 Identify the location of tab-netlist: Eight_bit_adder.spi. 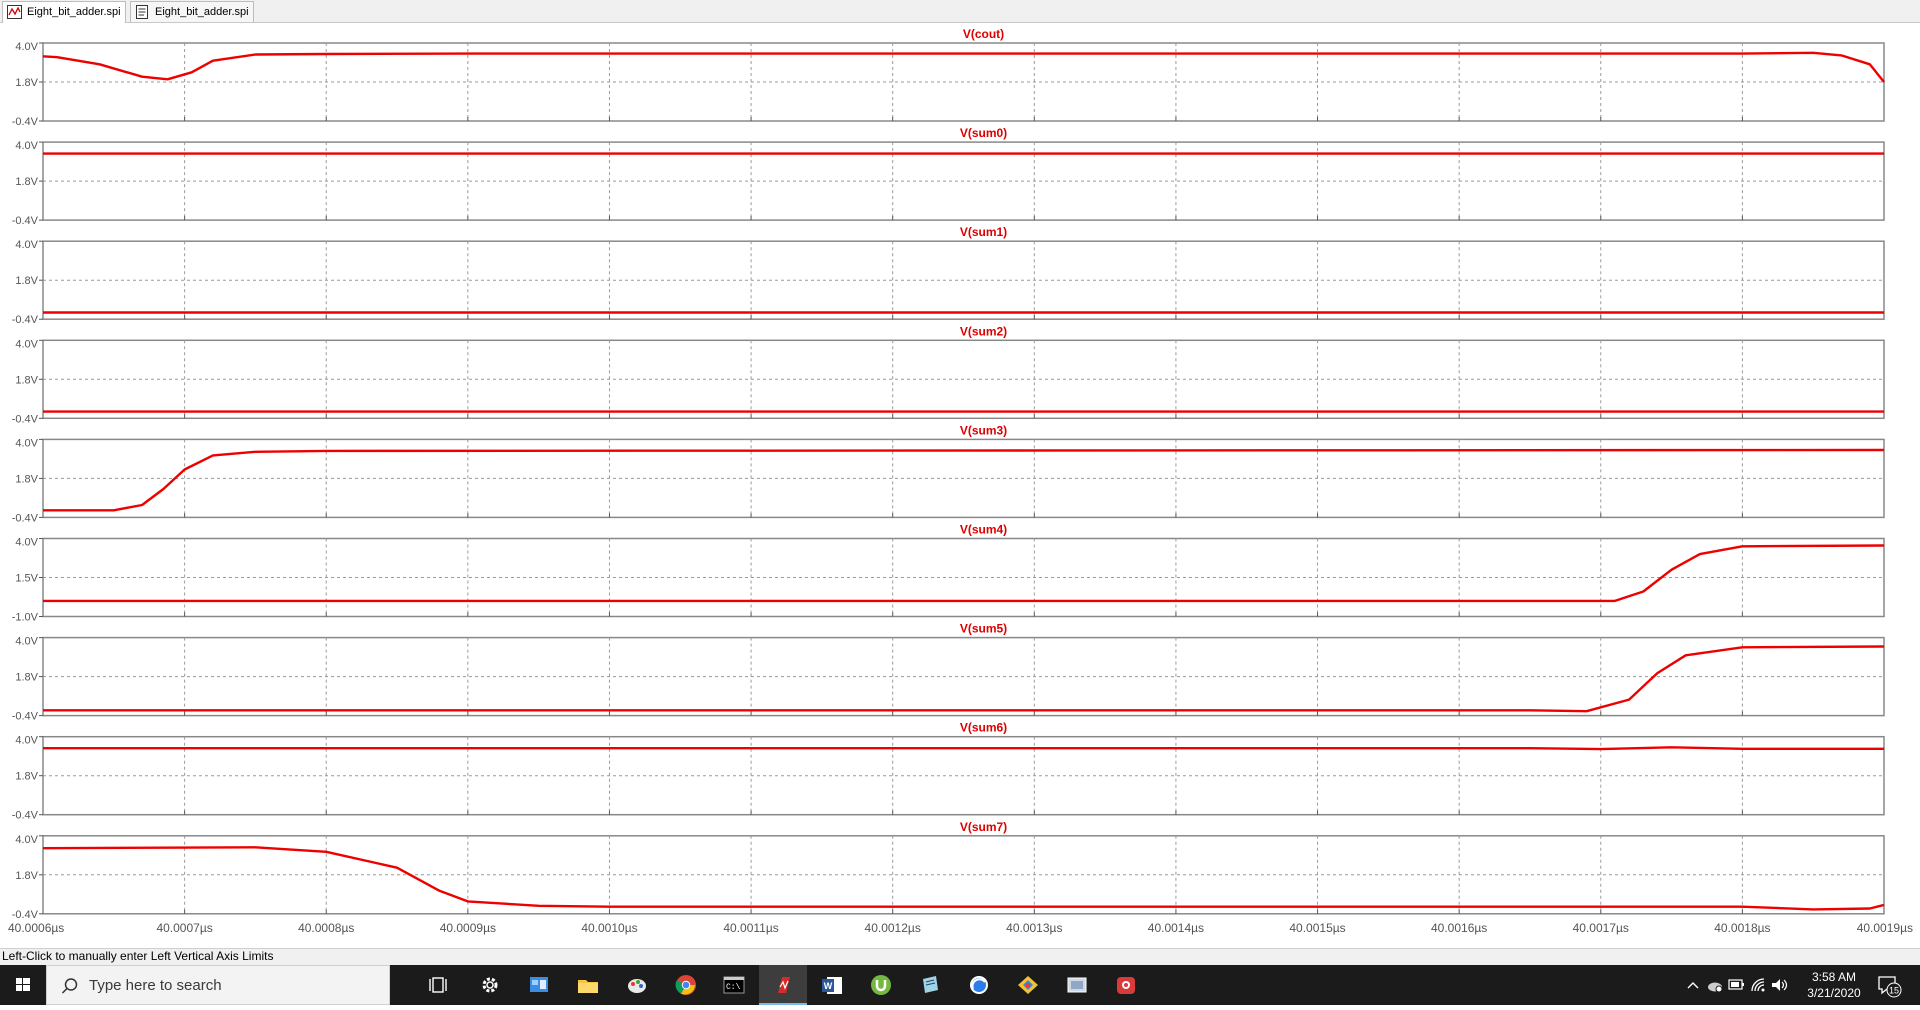
(192, 11).